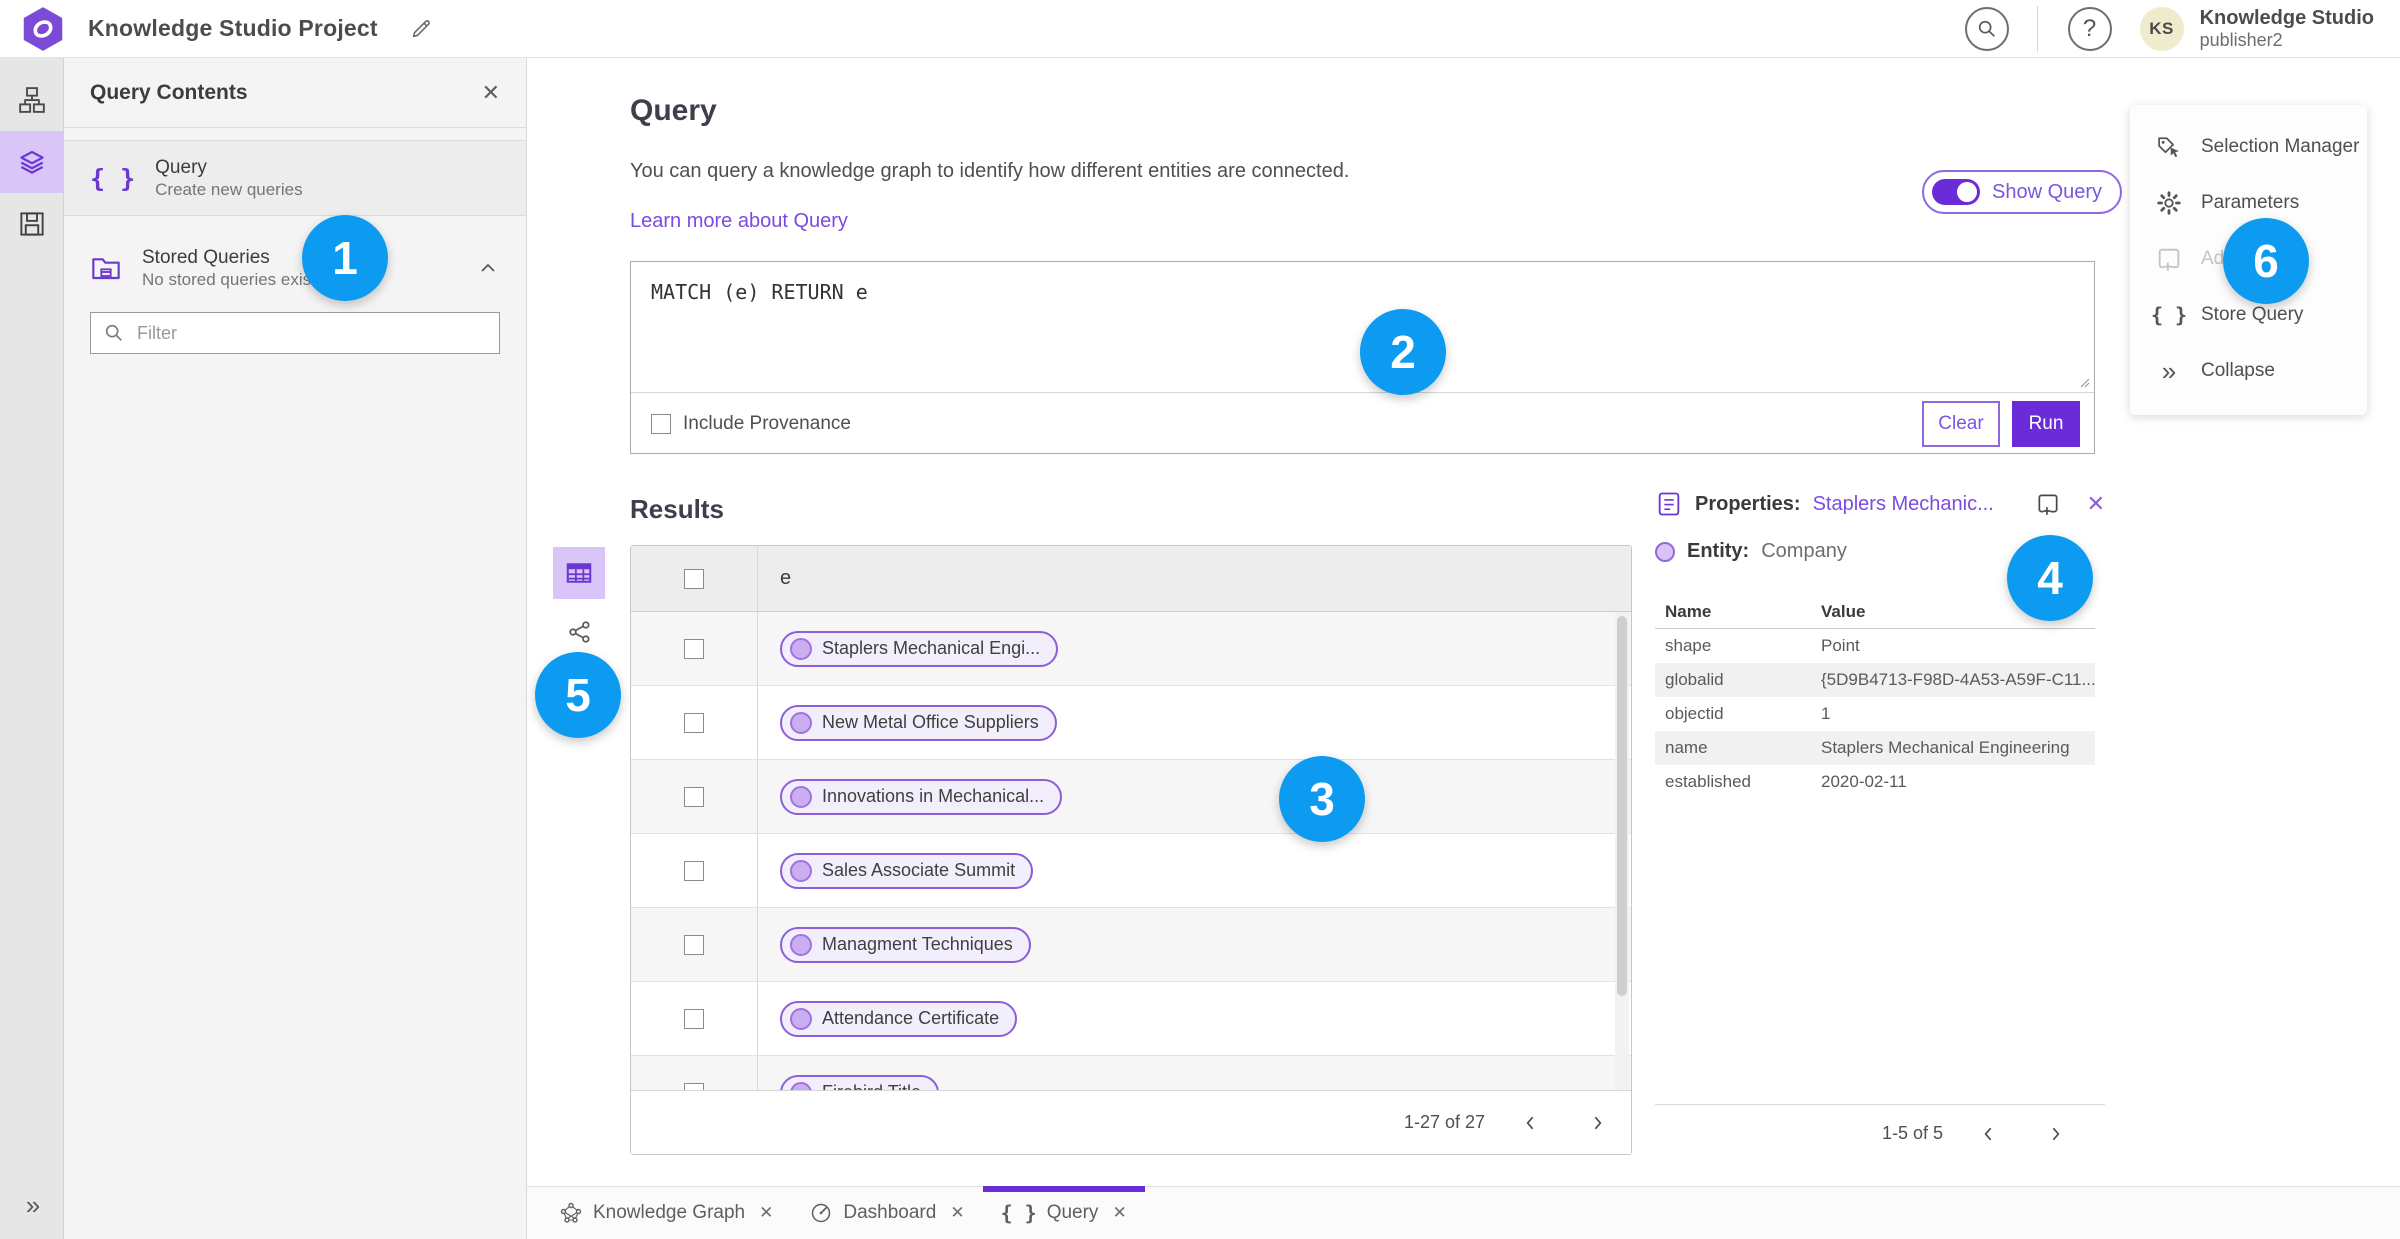  Describe the element at coordinates (421, 29) in the screenshot. I see `edit-title-icon` at that location.